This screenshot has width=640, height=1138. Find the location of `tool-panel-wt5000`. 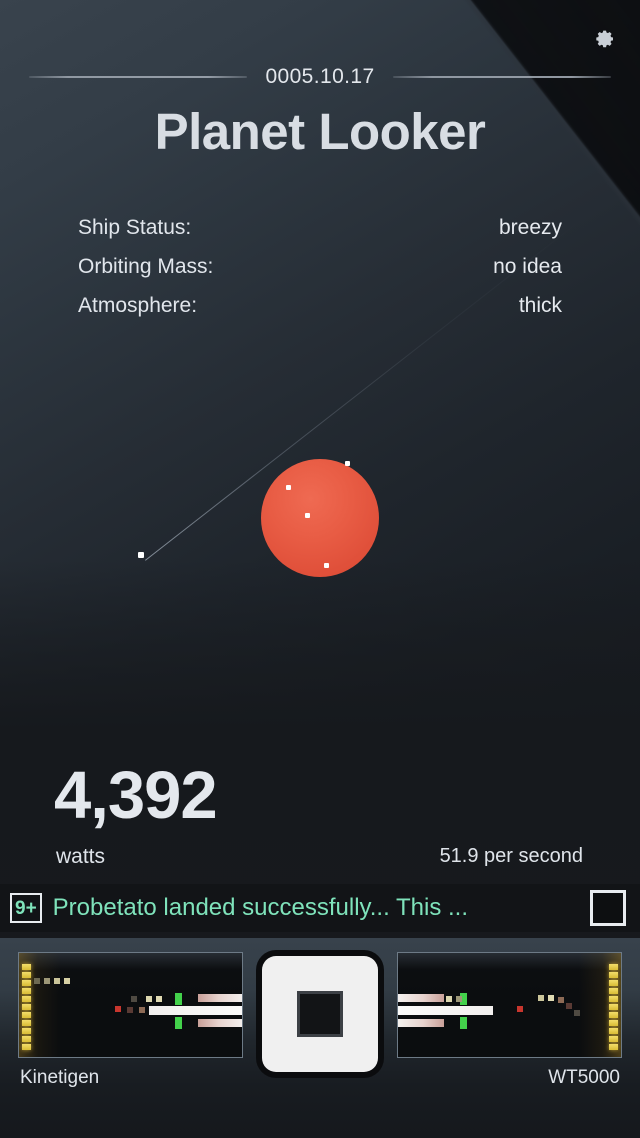

tool-panel-wt5000 is located at coordinates (509, 1005).